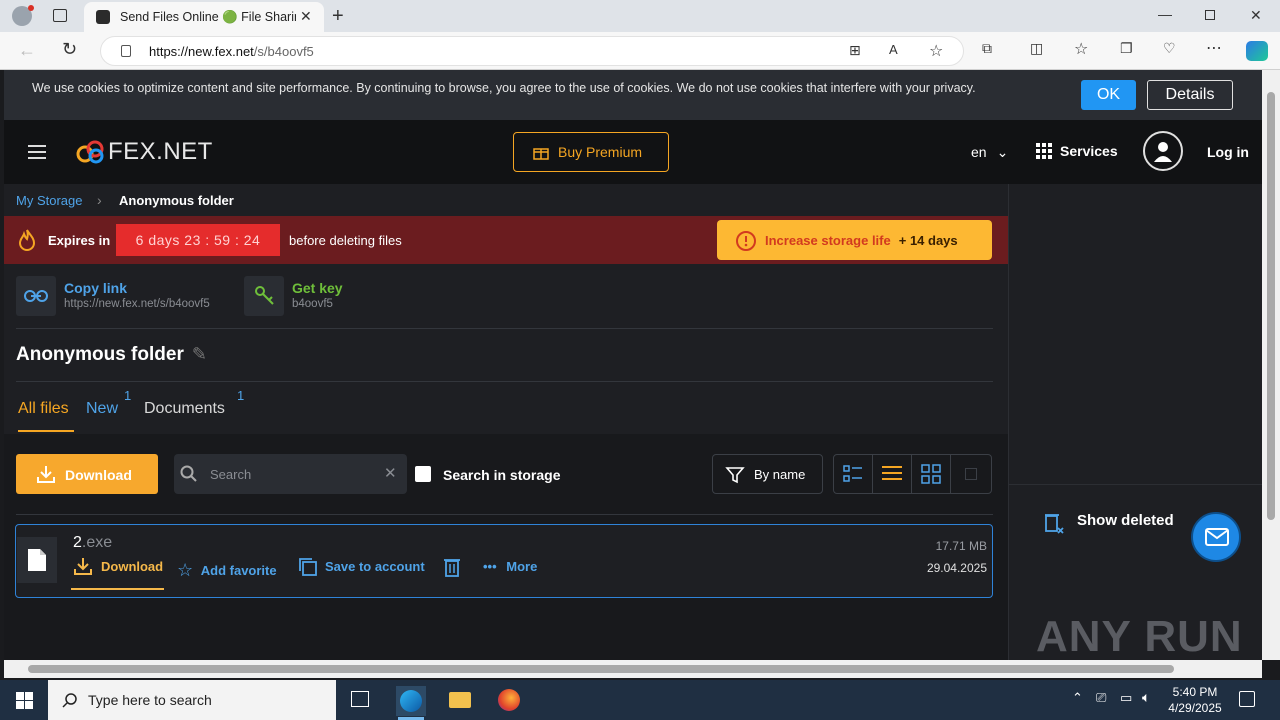 The height and width of the screenshot is (720, 1280). I want to click on key-icon, so click(264, 295).